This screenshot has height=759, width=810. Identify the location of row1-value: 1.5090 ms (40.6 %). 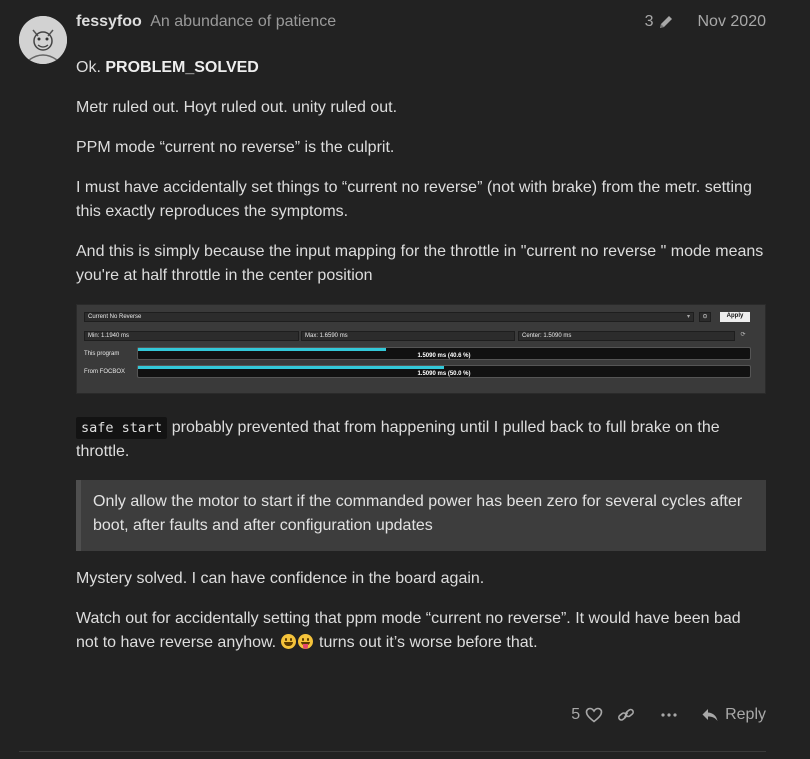
(444, 356).